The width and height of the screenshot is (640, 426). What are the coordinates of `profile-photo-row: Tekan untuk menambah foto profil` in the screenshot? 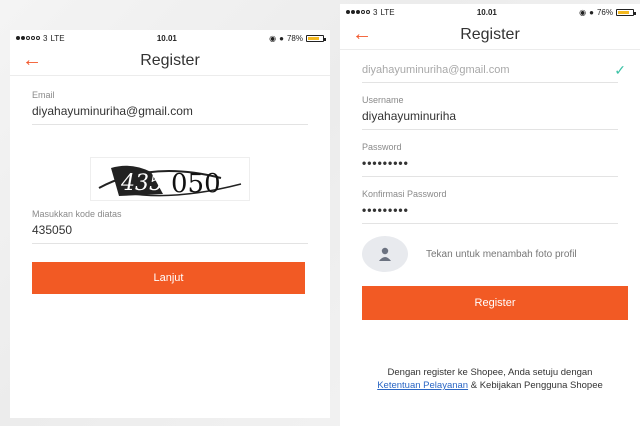 It's located at (490, 254).